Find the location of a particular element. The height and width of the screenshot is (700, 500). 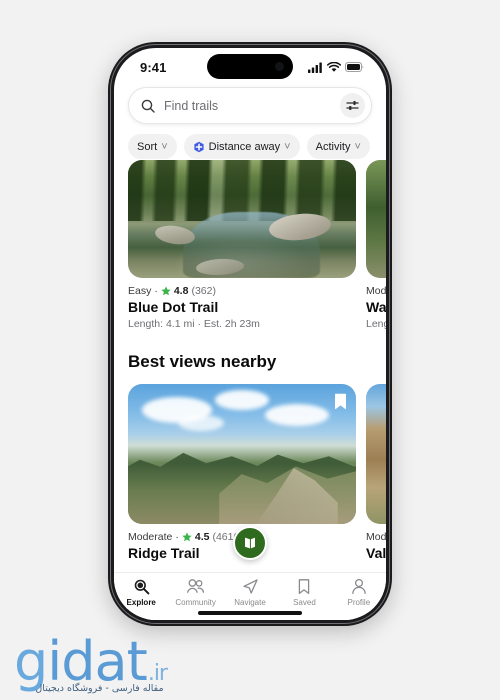

tab-label: Explore is located at coordinates (141, 602).